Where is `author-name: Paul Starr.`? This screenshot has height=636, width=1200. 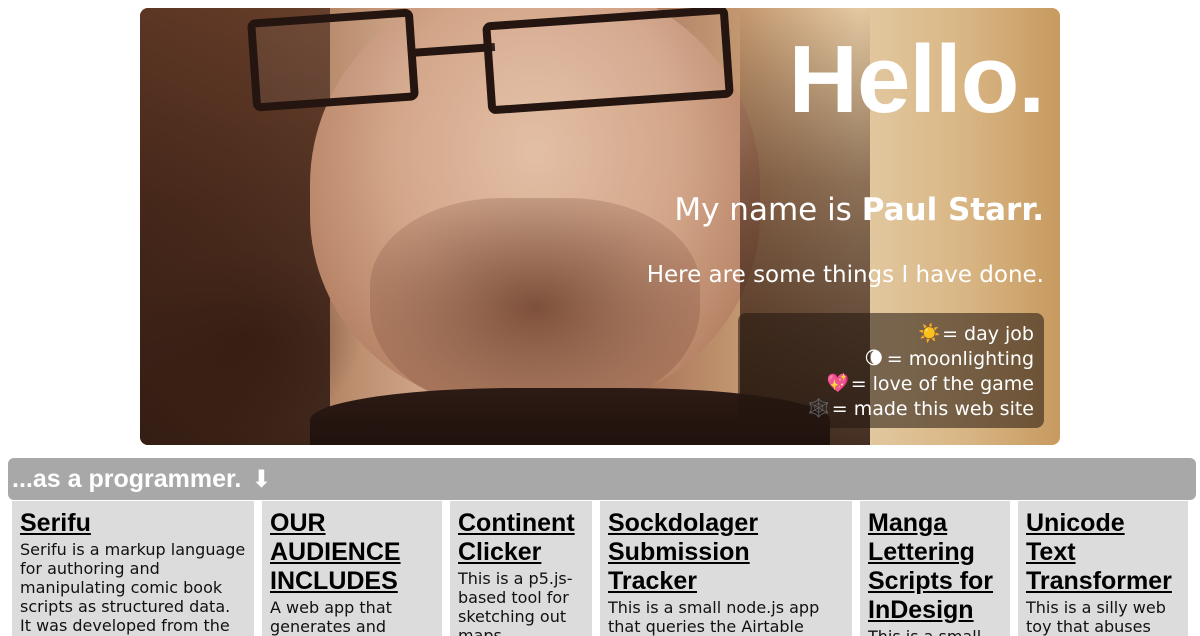
author-name: Paul Starr. is located at coordinates (952, 210).